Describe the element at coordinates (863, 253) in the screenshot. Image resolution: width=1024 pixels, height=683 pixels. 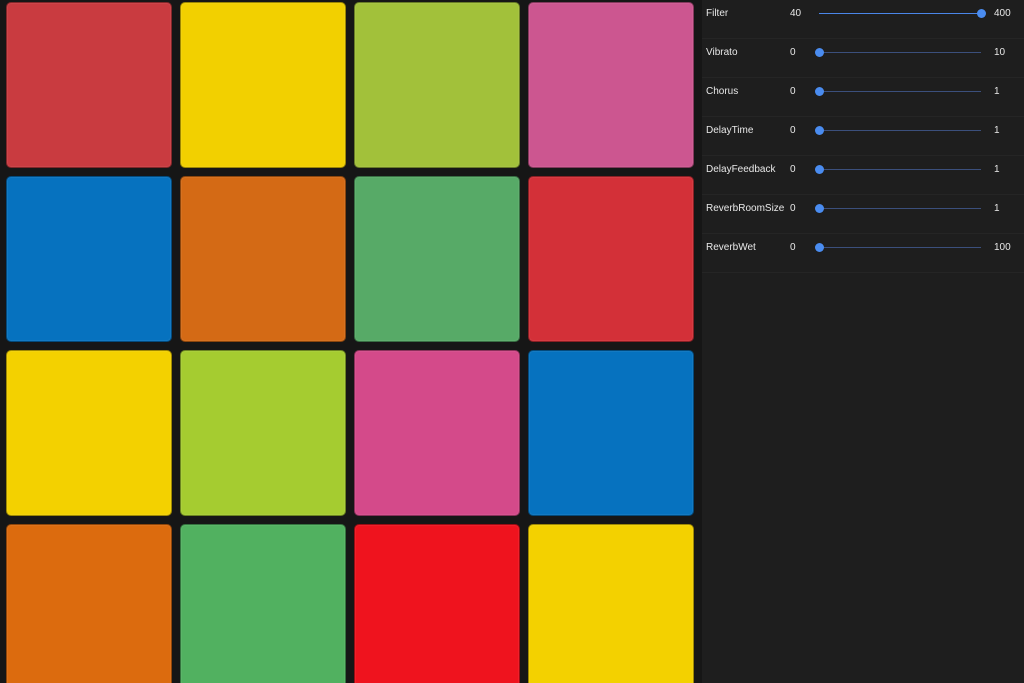
I see `control-row: ReverbWet 0 100` at that location.